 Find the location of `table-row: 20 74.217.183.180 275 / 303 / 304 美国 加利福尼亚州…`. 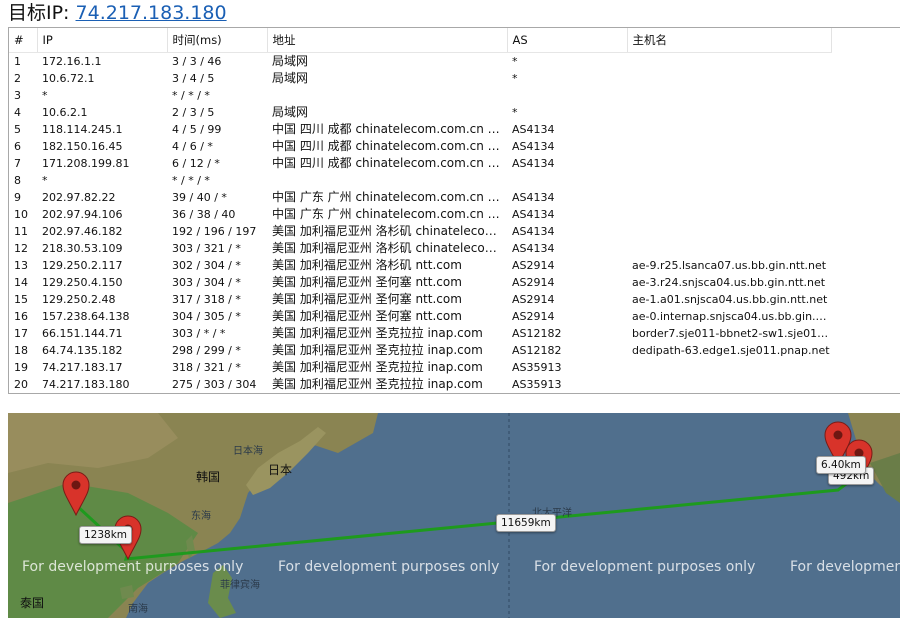

table-row: 20 74.217.183.180 275 / 303 / 304 美国 加利福尼亚州… is located at coordinates (420, 384).